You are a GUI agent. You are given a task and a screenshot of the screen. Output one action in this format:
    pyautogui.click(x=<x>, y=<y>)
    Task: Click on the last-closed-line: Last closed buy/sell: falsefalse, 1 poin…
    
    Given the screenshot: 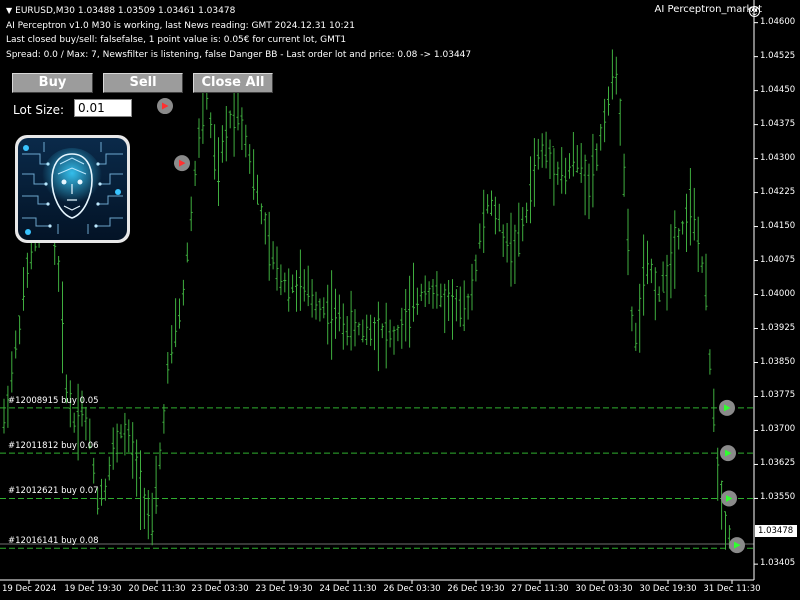 What is the action you would take?
    pyautogui.click(x=176, y=40)
    